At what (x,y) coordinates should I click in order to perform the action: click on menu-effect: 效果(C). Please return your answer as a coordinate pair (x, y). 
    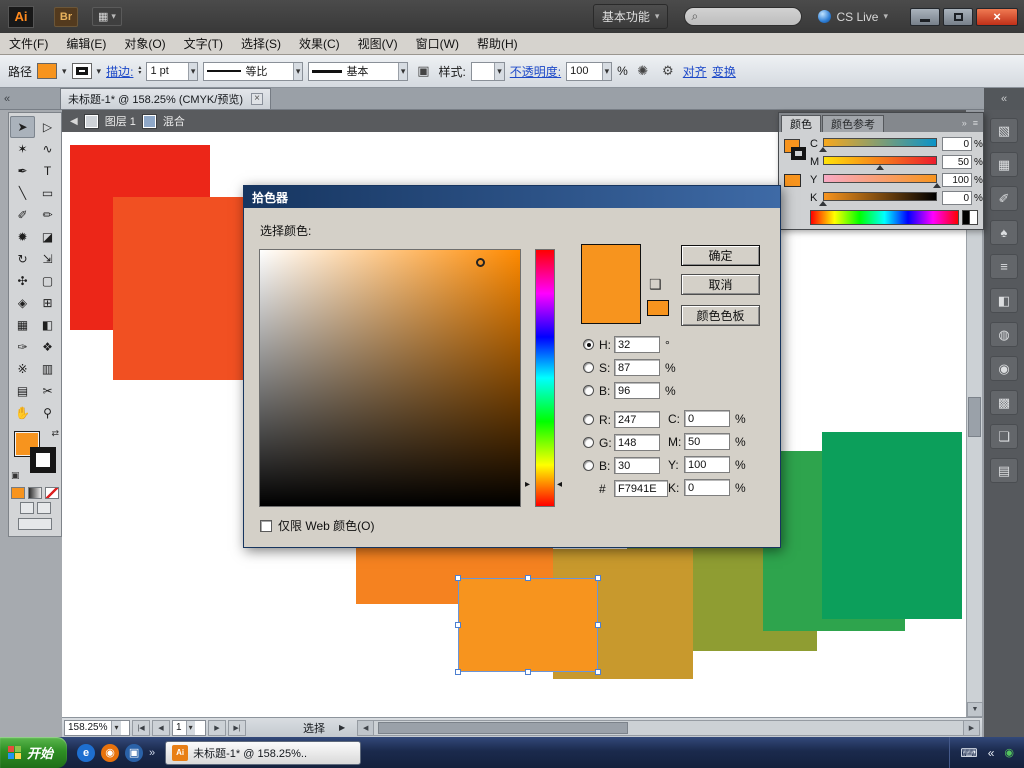
    Looking at the image, I should click on (319, 44).